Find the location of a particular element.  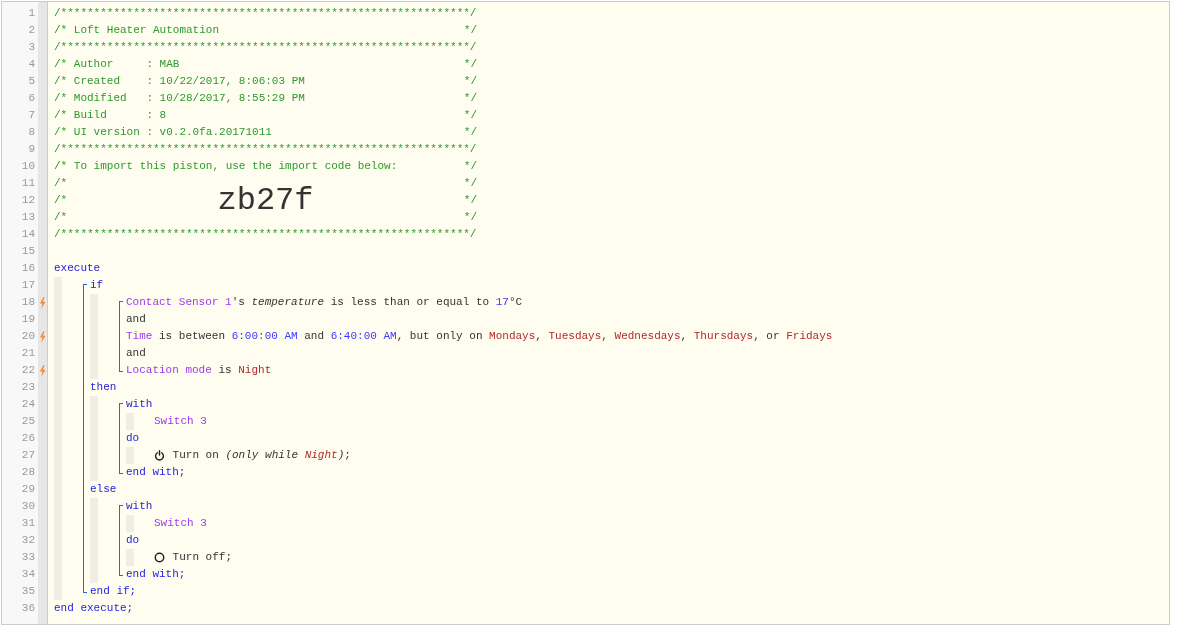

line-number: 24 is located at coordinates (28, 404).